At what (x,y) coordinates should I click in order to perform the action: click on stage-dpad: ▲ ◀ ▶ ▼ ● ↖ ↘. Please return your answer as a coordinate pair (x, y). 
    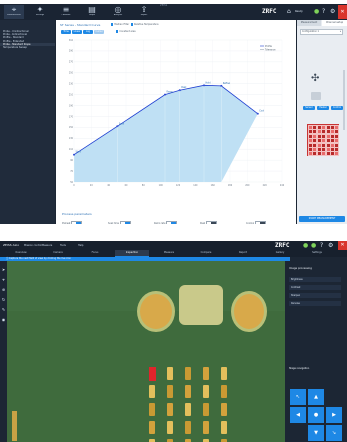
    Looking at the image, I should click on (317, 415).